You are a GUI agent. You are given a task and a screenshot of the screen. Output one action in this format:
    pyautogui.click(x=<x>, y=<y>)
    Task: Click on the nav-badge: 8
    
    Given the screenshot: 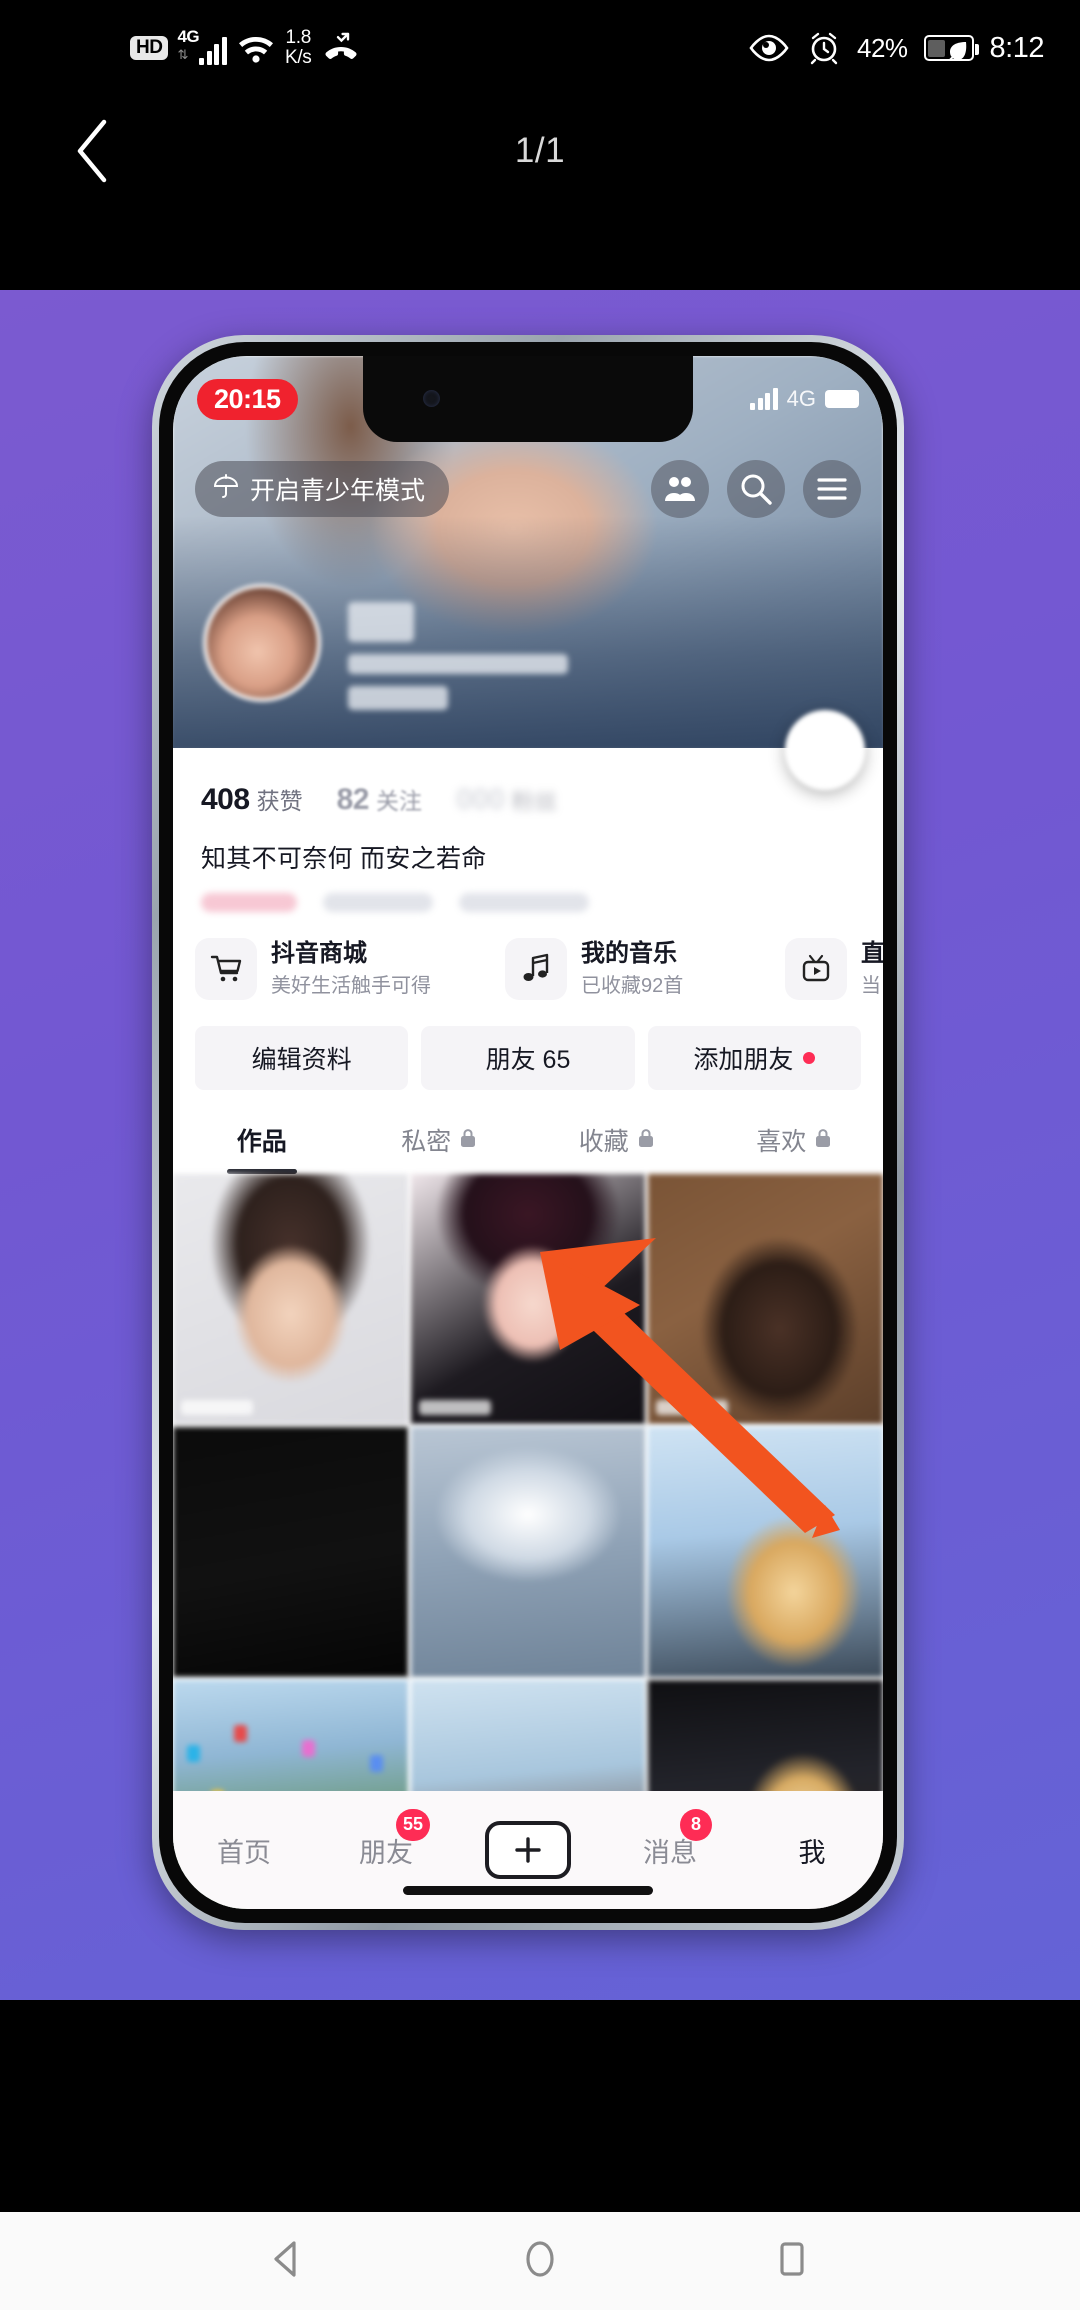 What is the action you would take?
    pyautogui.click(x=696, y=1824)
    